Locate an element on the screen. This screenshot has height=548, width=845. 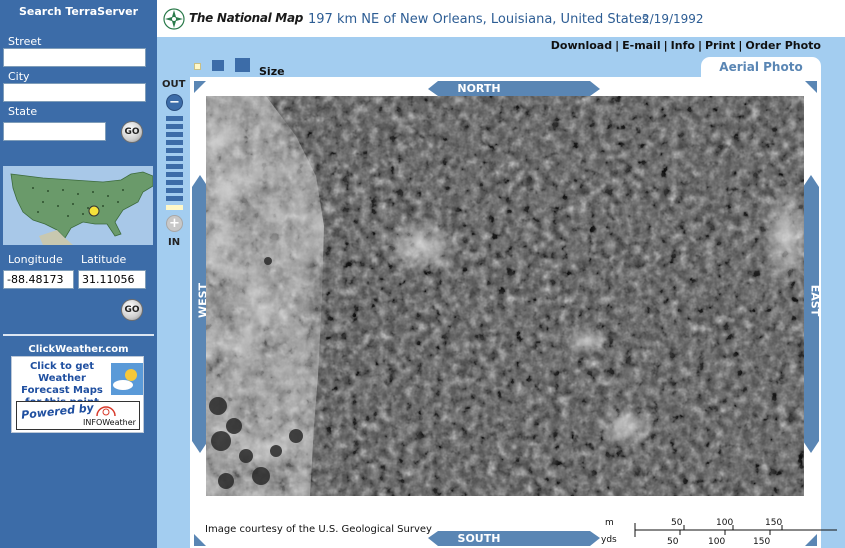
sidebar-title: Search TerraServer is located at coordinates (78, 11).